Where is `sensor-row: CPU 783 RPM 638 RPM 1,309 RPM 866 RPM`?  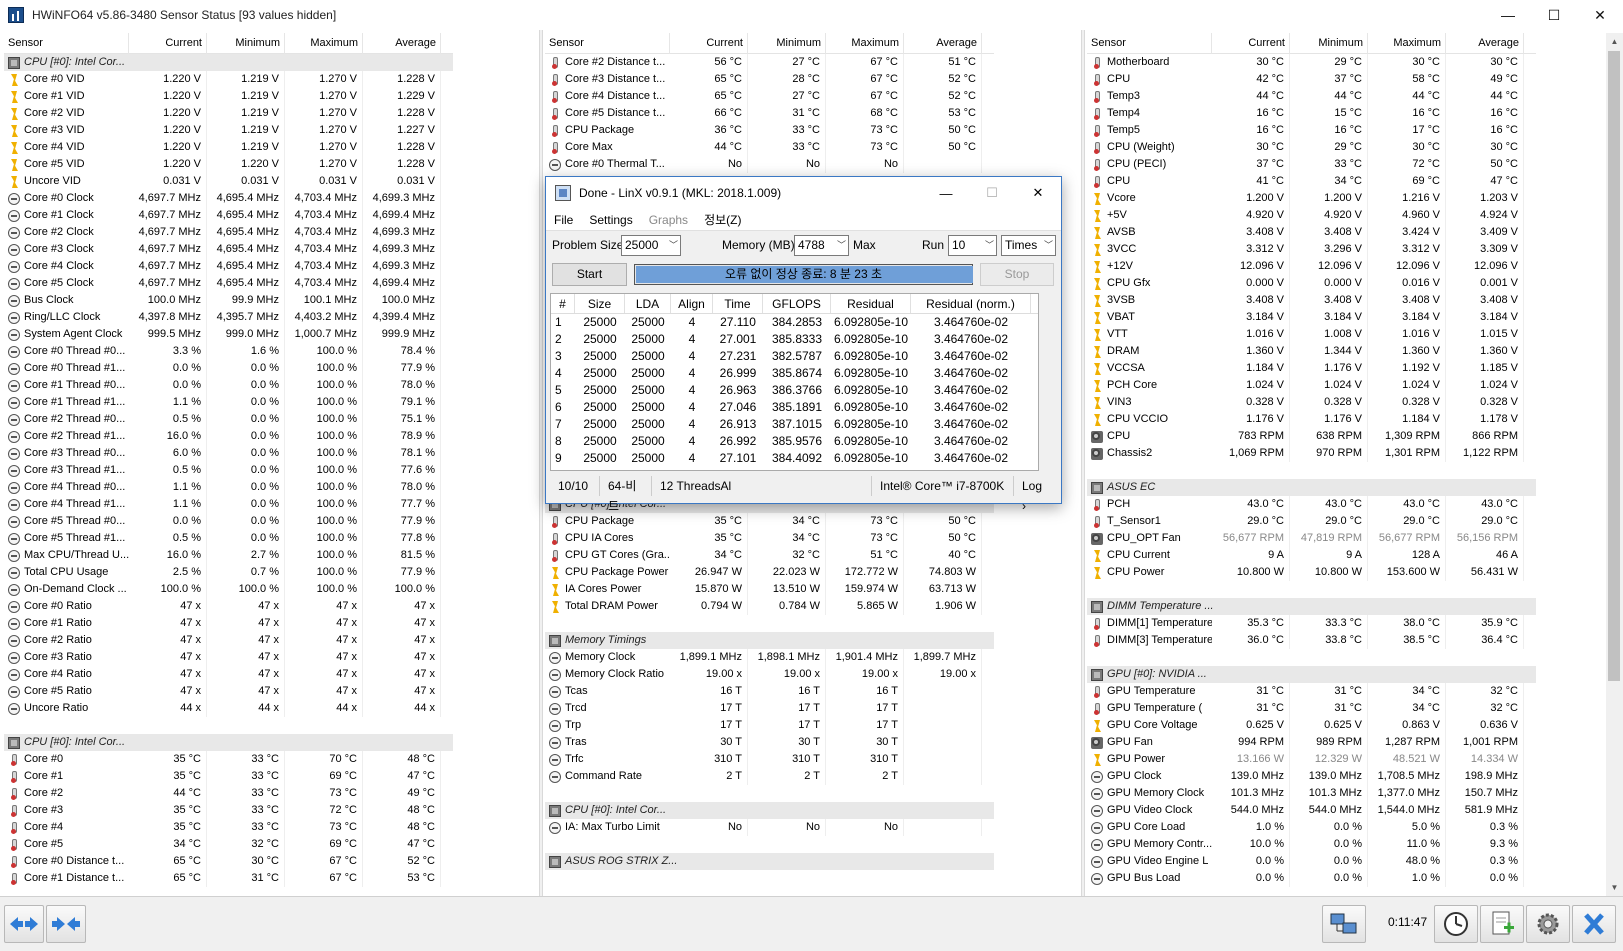
sensor-row: CPU 783 RPM 638 RPM 1,309 RPM 866 RPM is located at coordinates (1311, 436).